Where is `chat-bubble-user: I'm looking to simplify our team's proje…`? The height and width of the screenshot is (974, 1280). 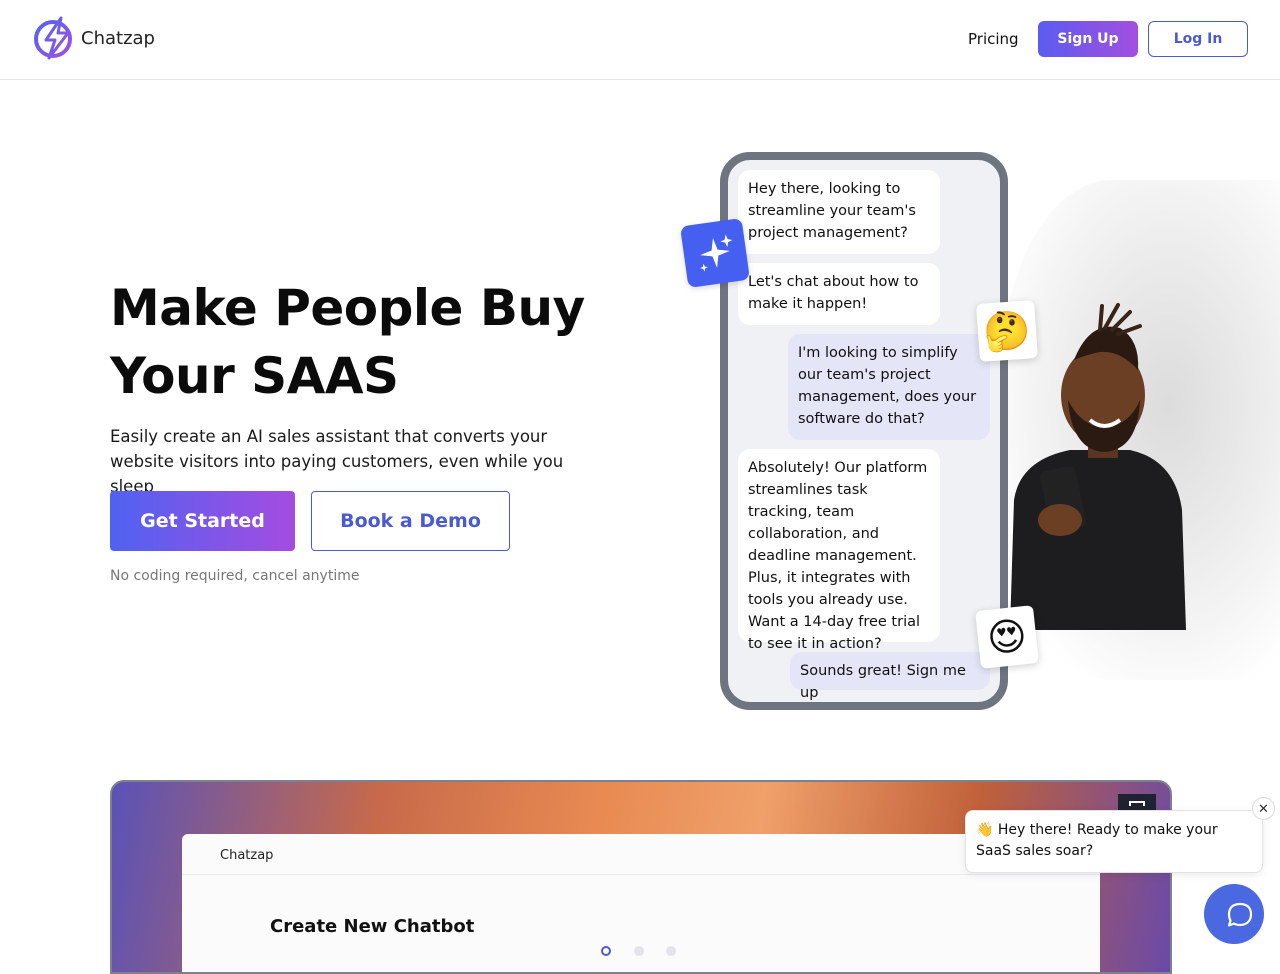 chat-bubble-user: I'm looking to simplify our team's proje… is located at coordinates (889, 387).